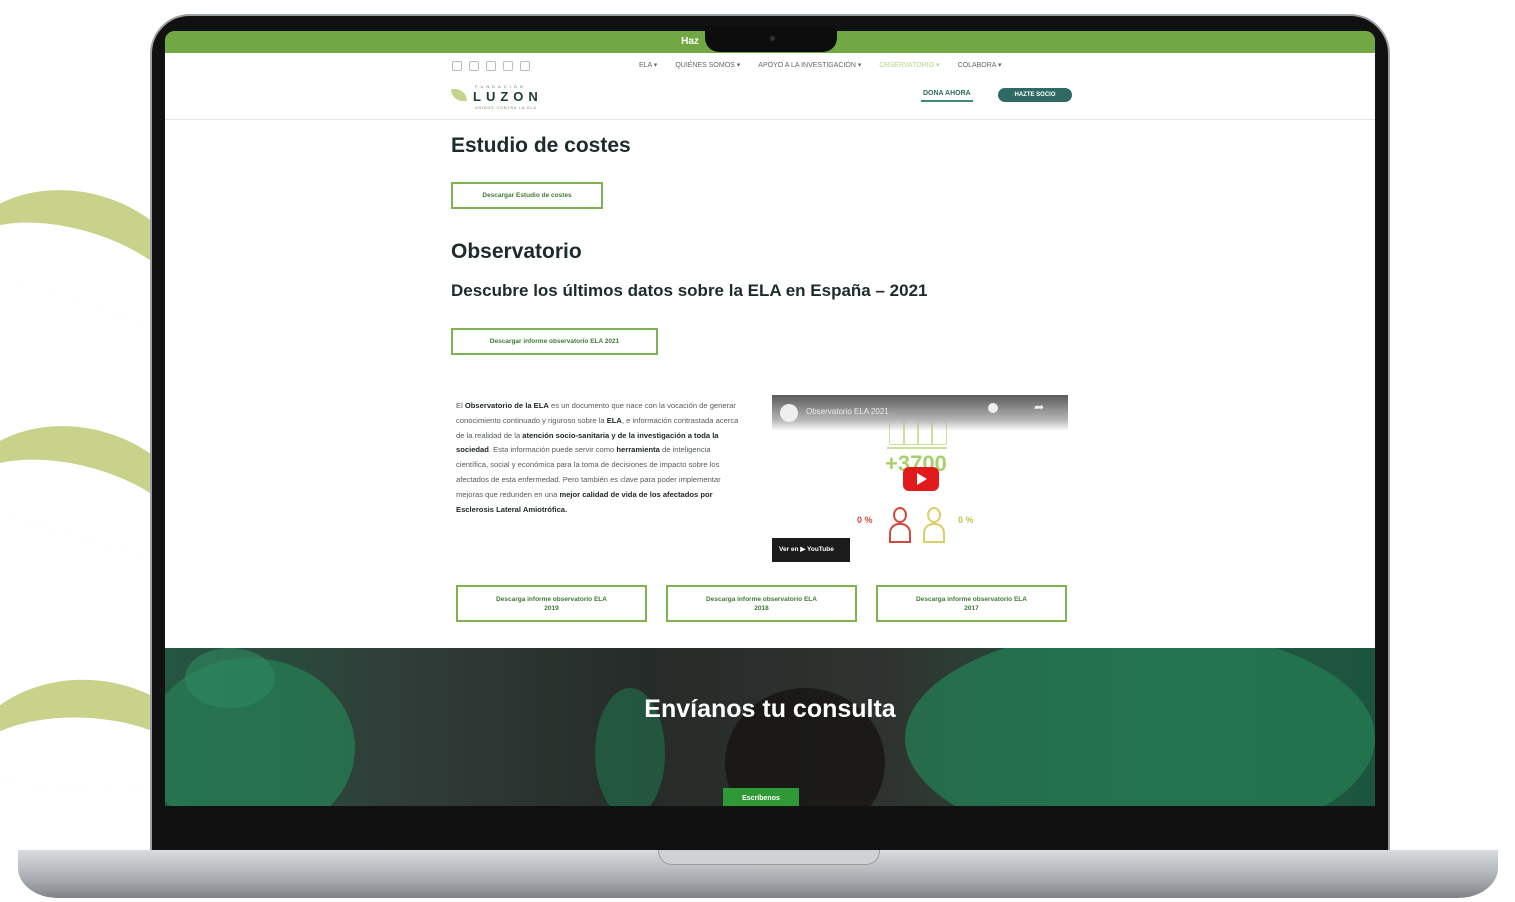  What do you see at coordinates (758, 874) in the screenshot?
I see `laptop-base` at bounding box center [758, 874].